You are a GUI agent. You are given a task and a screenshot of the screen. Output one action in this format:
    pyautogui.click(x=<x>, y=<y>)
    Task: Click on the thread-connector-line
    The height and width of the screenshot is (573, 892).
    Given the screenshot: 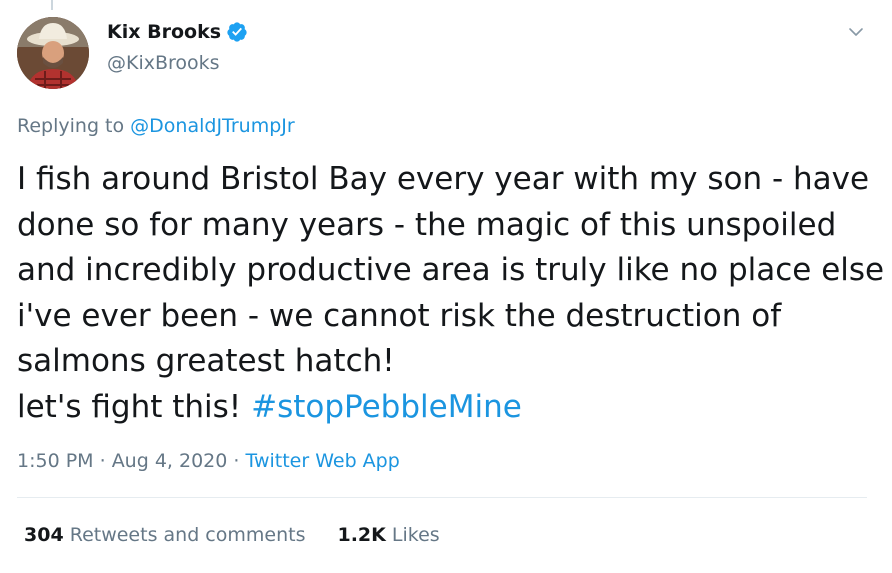 What is the action you would take?
    pyautogui.click(x=52, y=5)
    